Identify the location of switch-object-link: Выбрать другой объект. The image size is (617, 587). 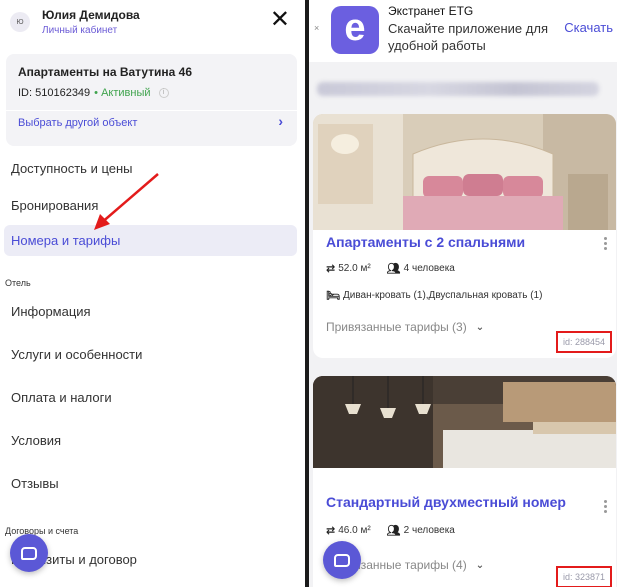
(77, 123).